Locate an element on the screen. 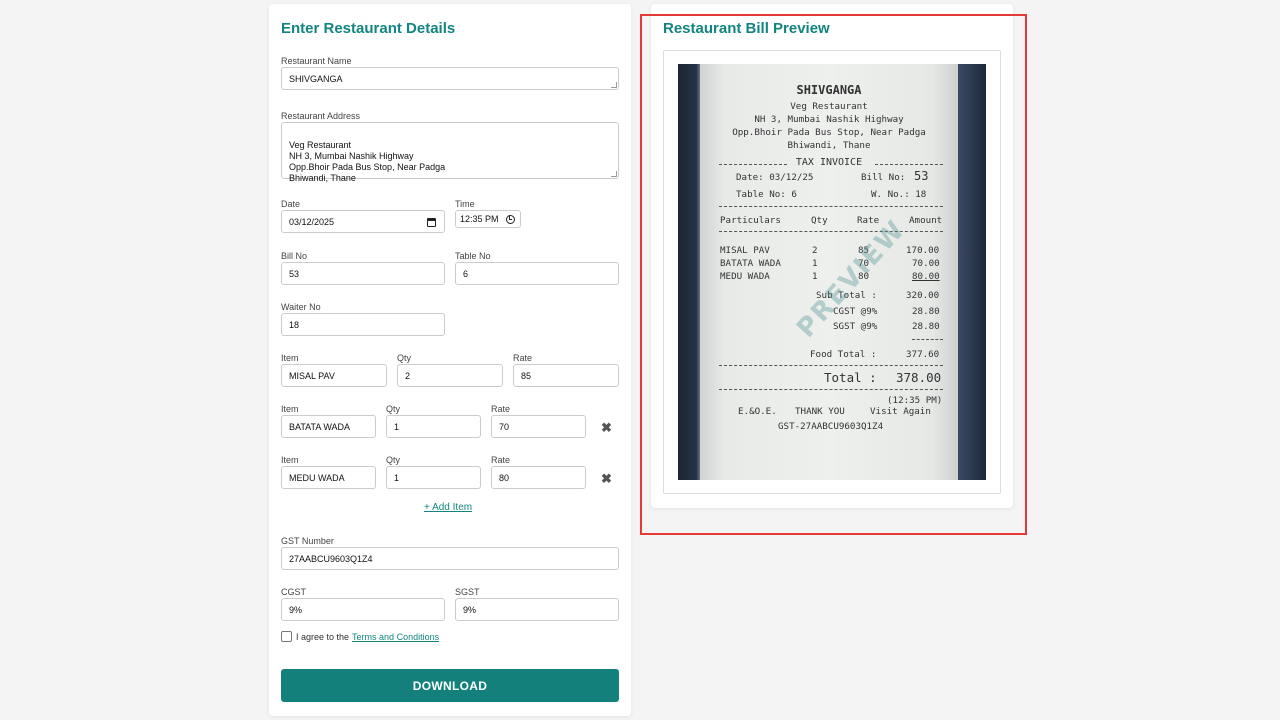 Image resolution: width=1280 pixels, height=720 pixels. sgst-label: SGST is located at coordinates (467, 592).